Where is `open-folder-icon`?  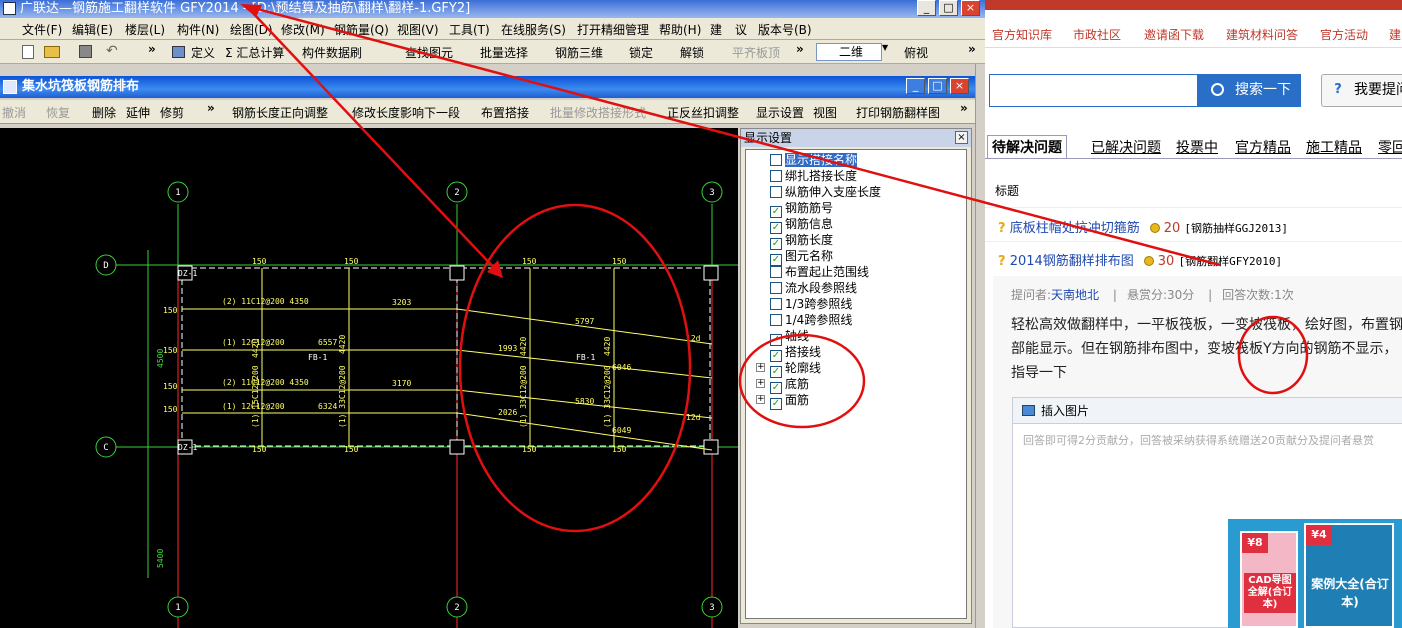 open-folder-icon is located at coordinates (52, 52).